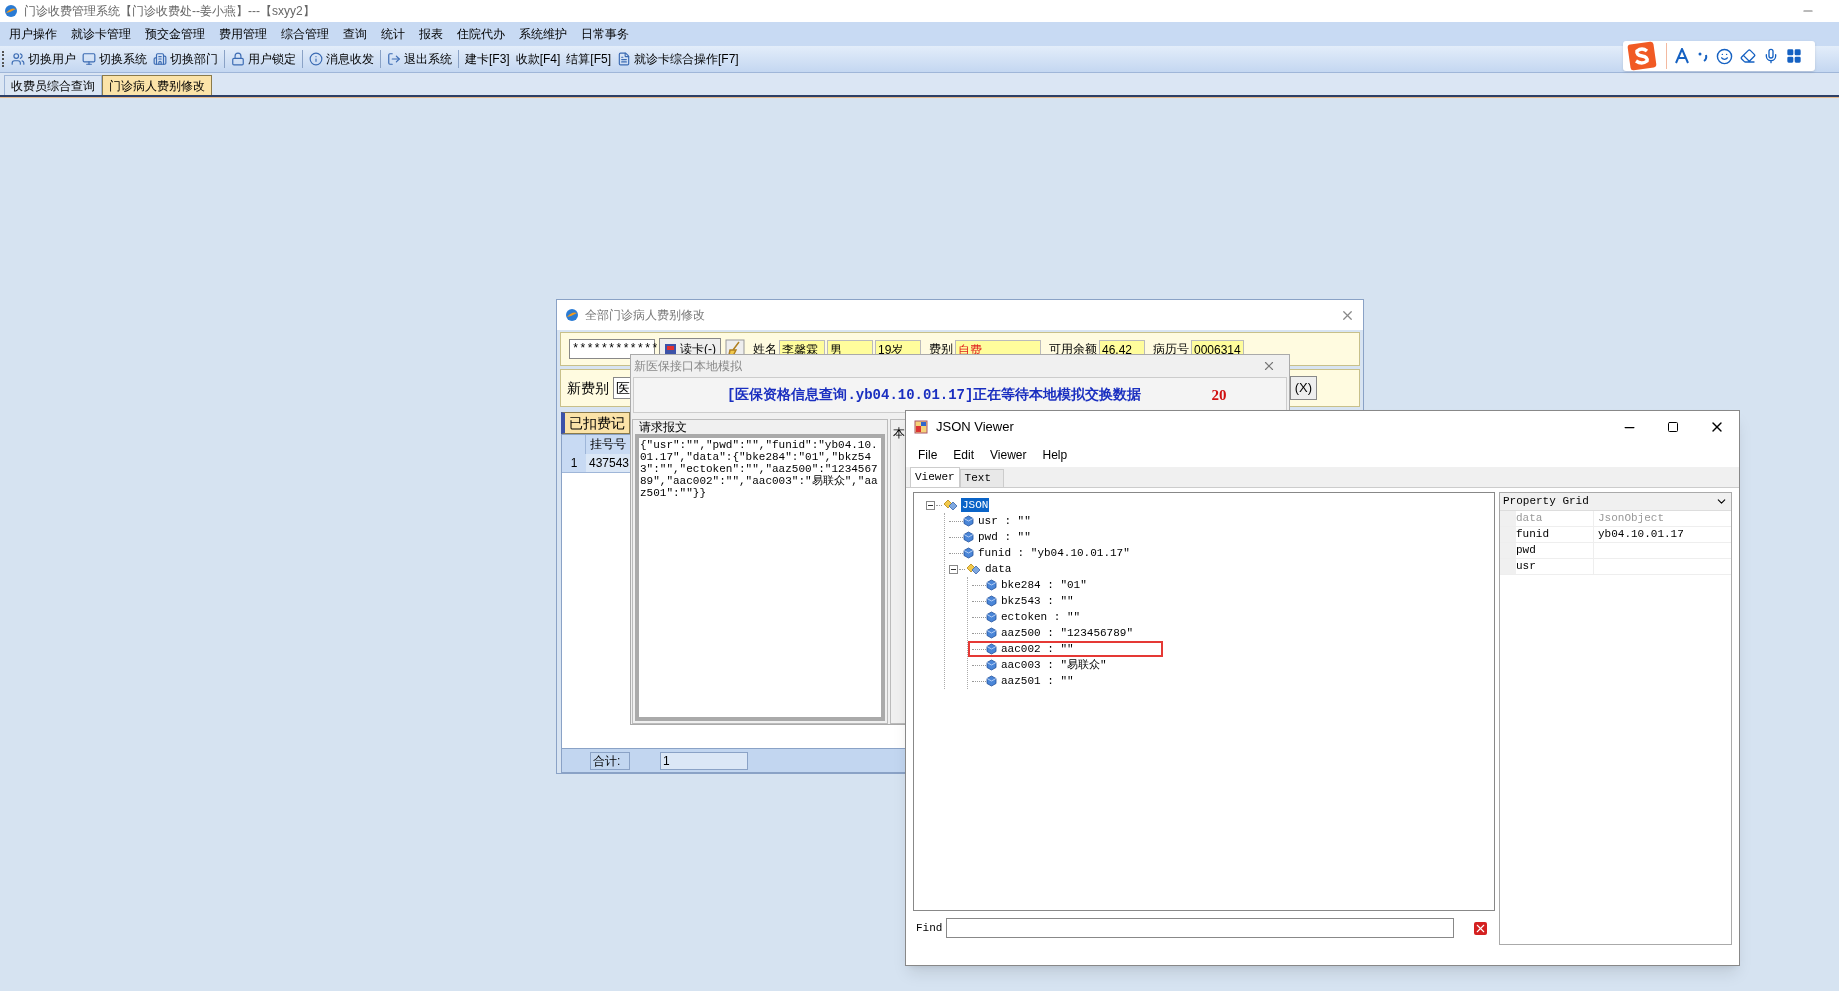 Image resolution: width=1839 pixels, height=991 pixels. What do you see at coordinates (431, 34) in the screenshot?
I see `menu-item: 报表` at bounding box center [431, 34].